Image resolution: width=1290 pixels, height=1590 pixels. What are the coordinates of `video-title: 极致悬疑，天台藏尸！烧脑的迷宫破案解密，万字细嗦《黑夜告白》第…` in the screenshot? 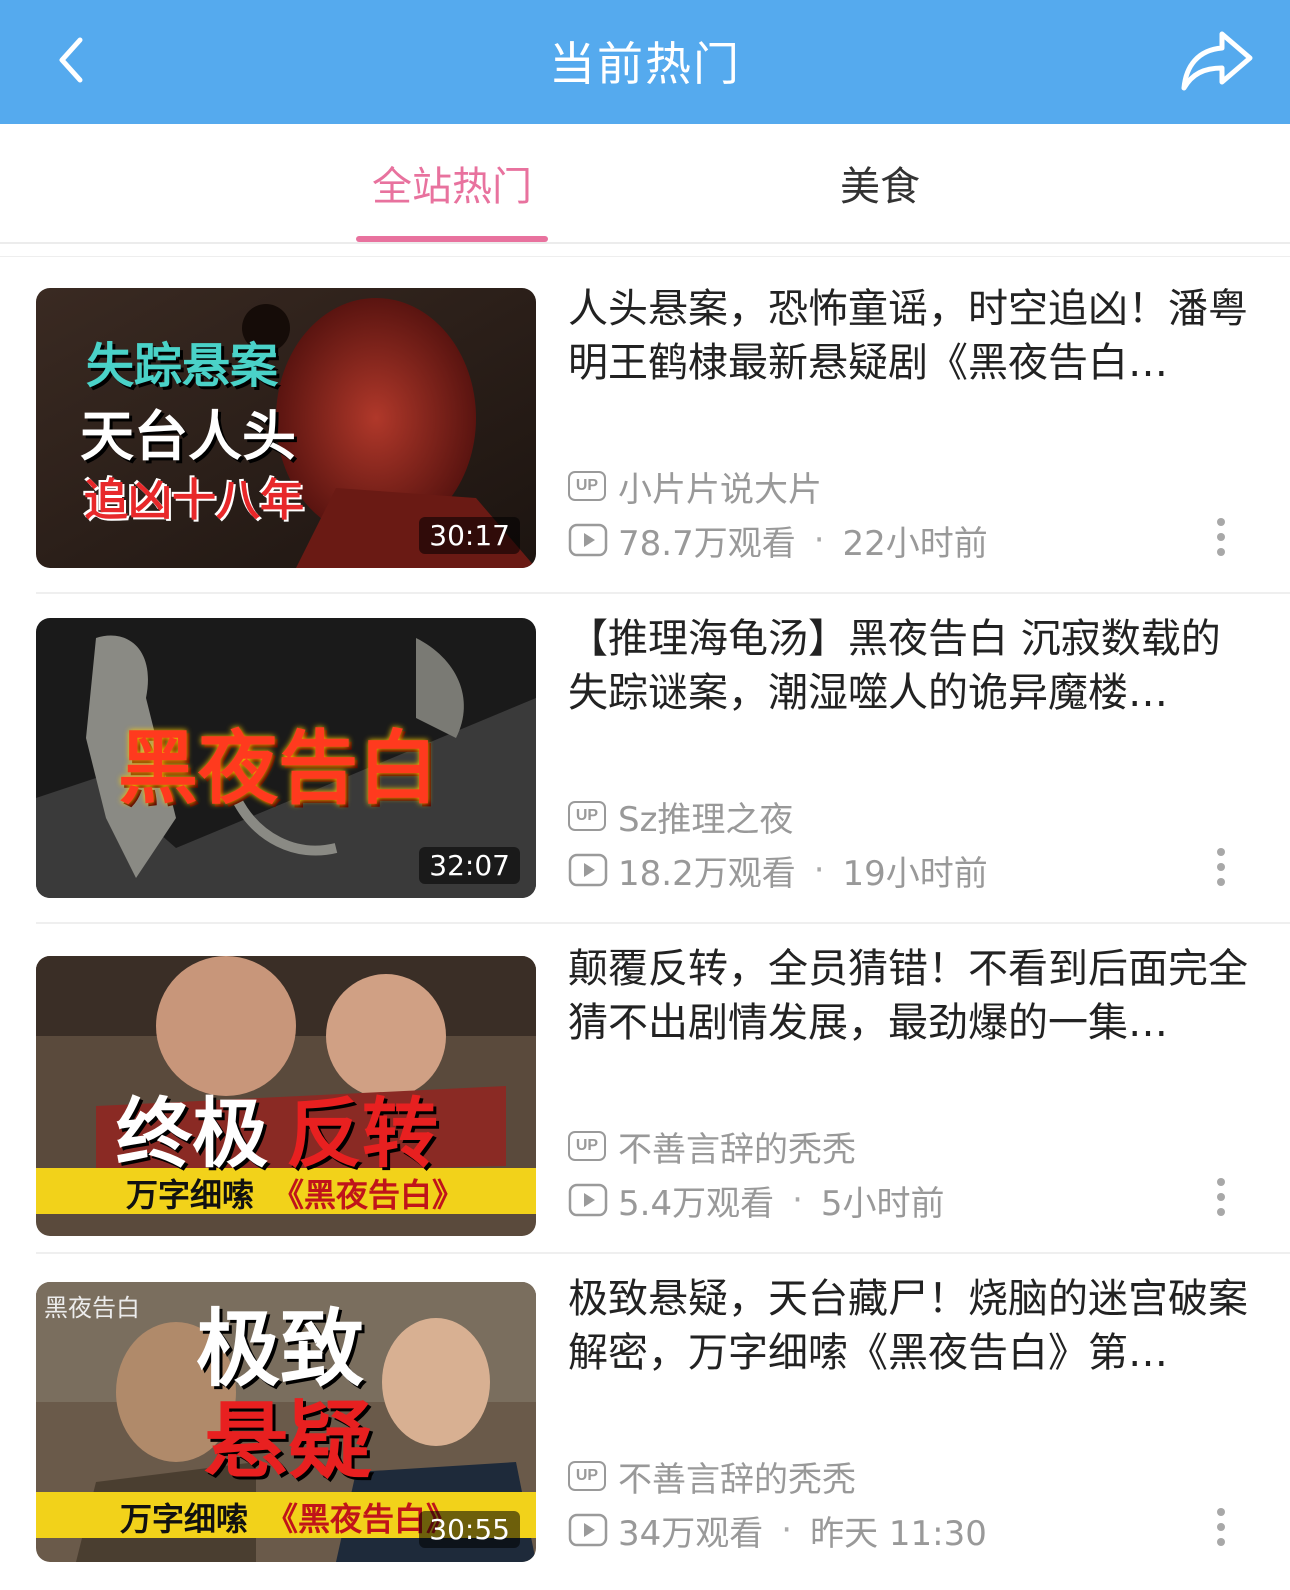 It's located at (908, 1326).